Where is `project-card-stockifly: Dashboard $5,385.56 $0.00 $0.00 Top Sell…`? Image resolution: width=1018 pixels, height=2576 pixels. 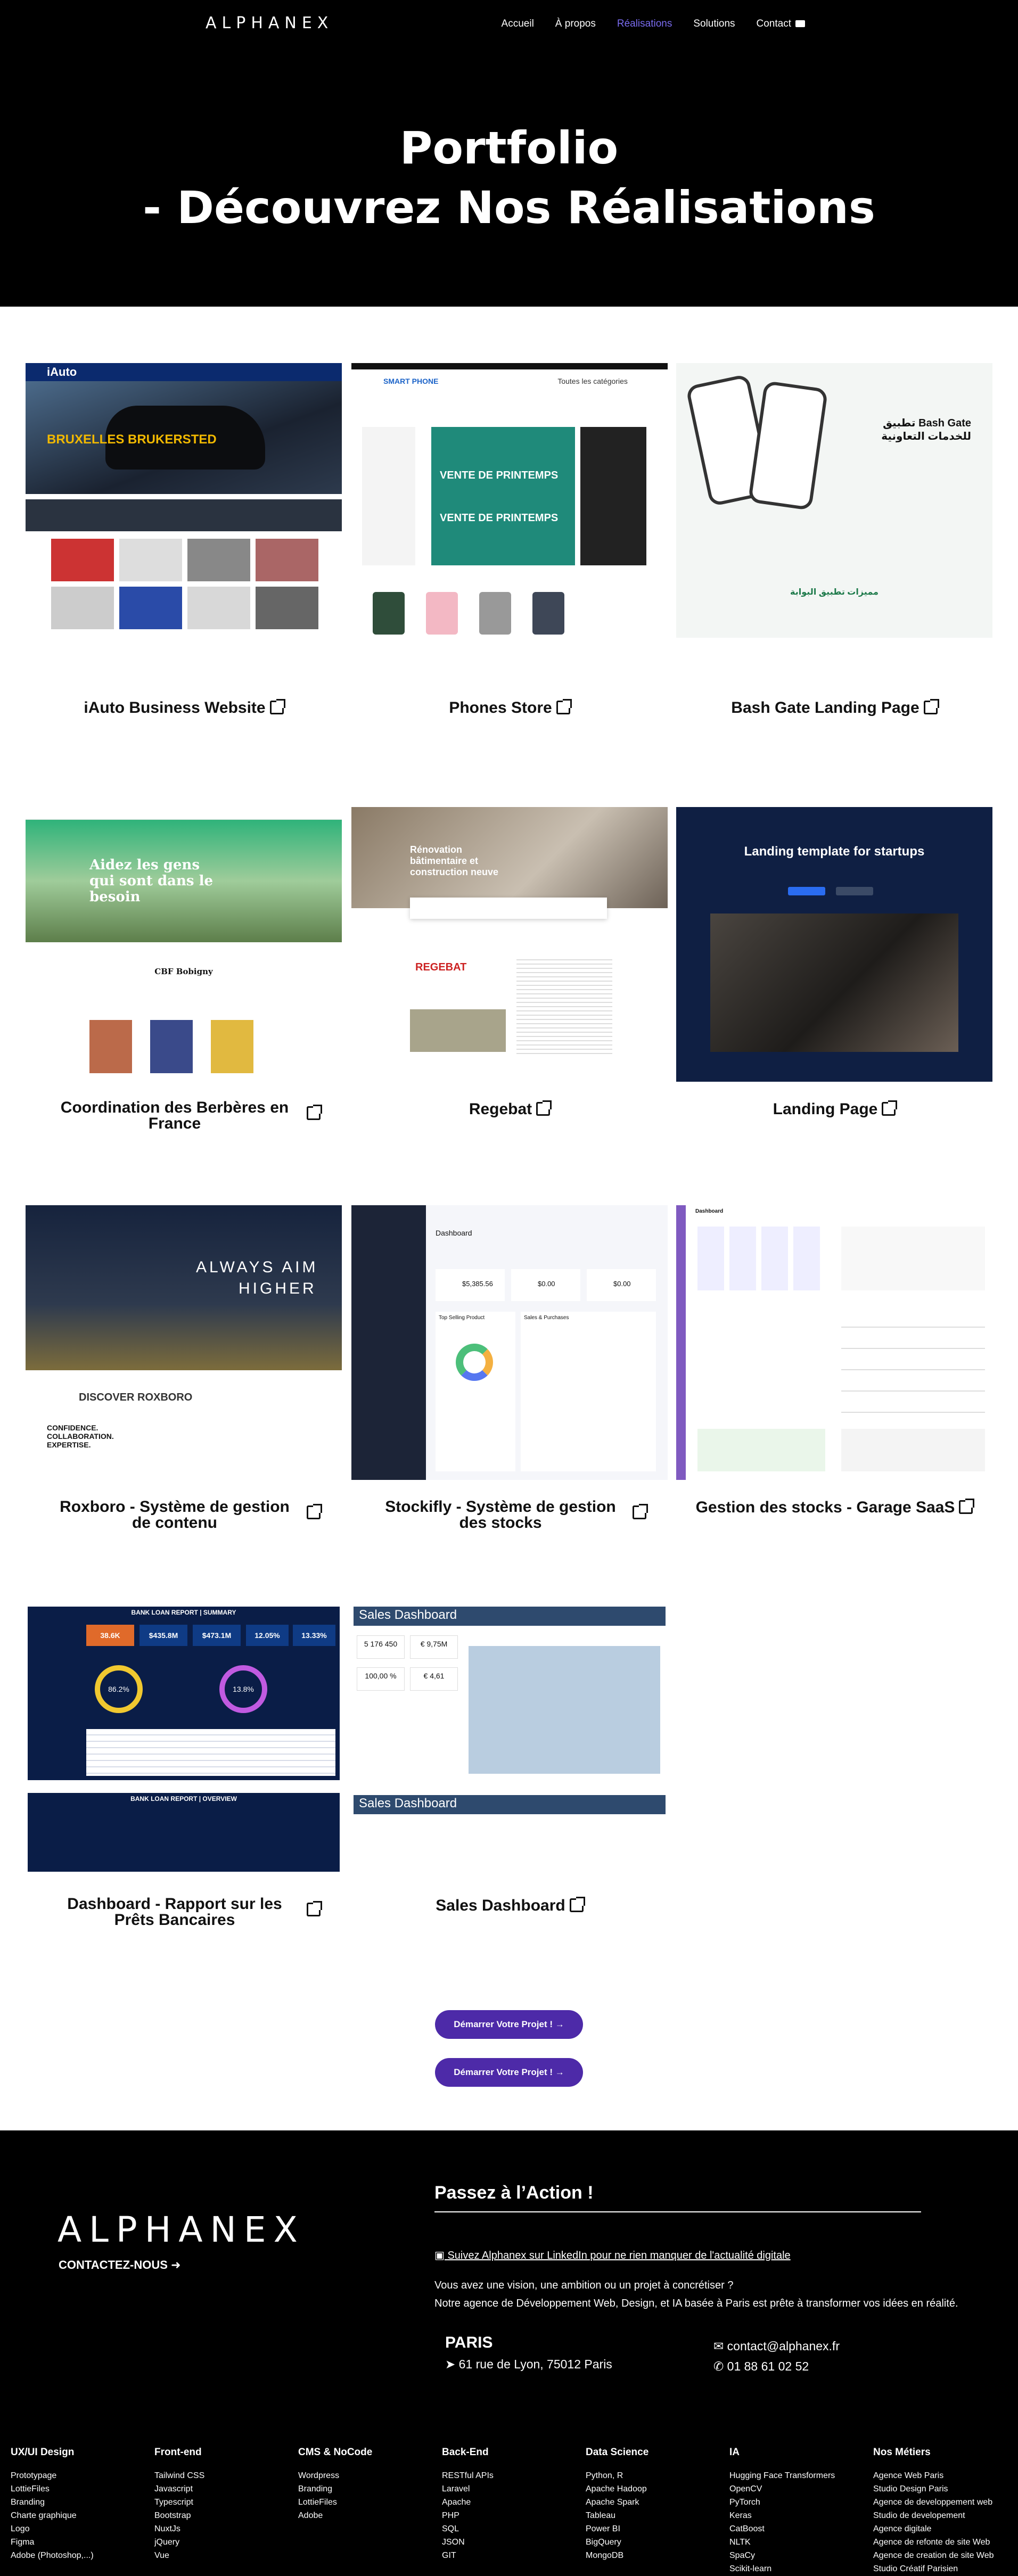
project-card-stockifly: Dashboard $5,385.56 $0.00 $0.00 Top Sell… is located at coordinates (509, 1368).